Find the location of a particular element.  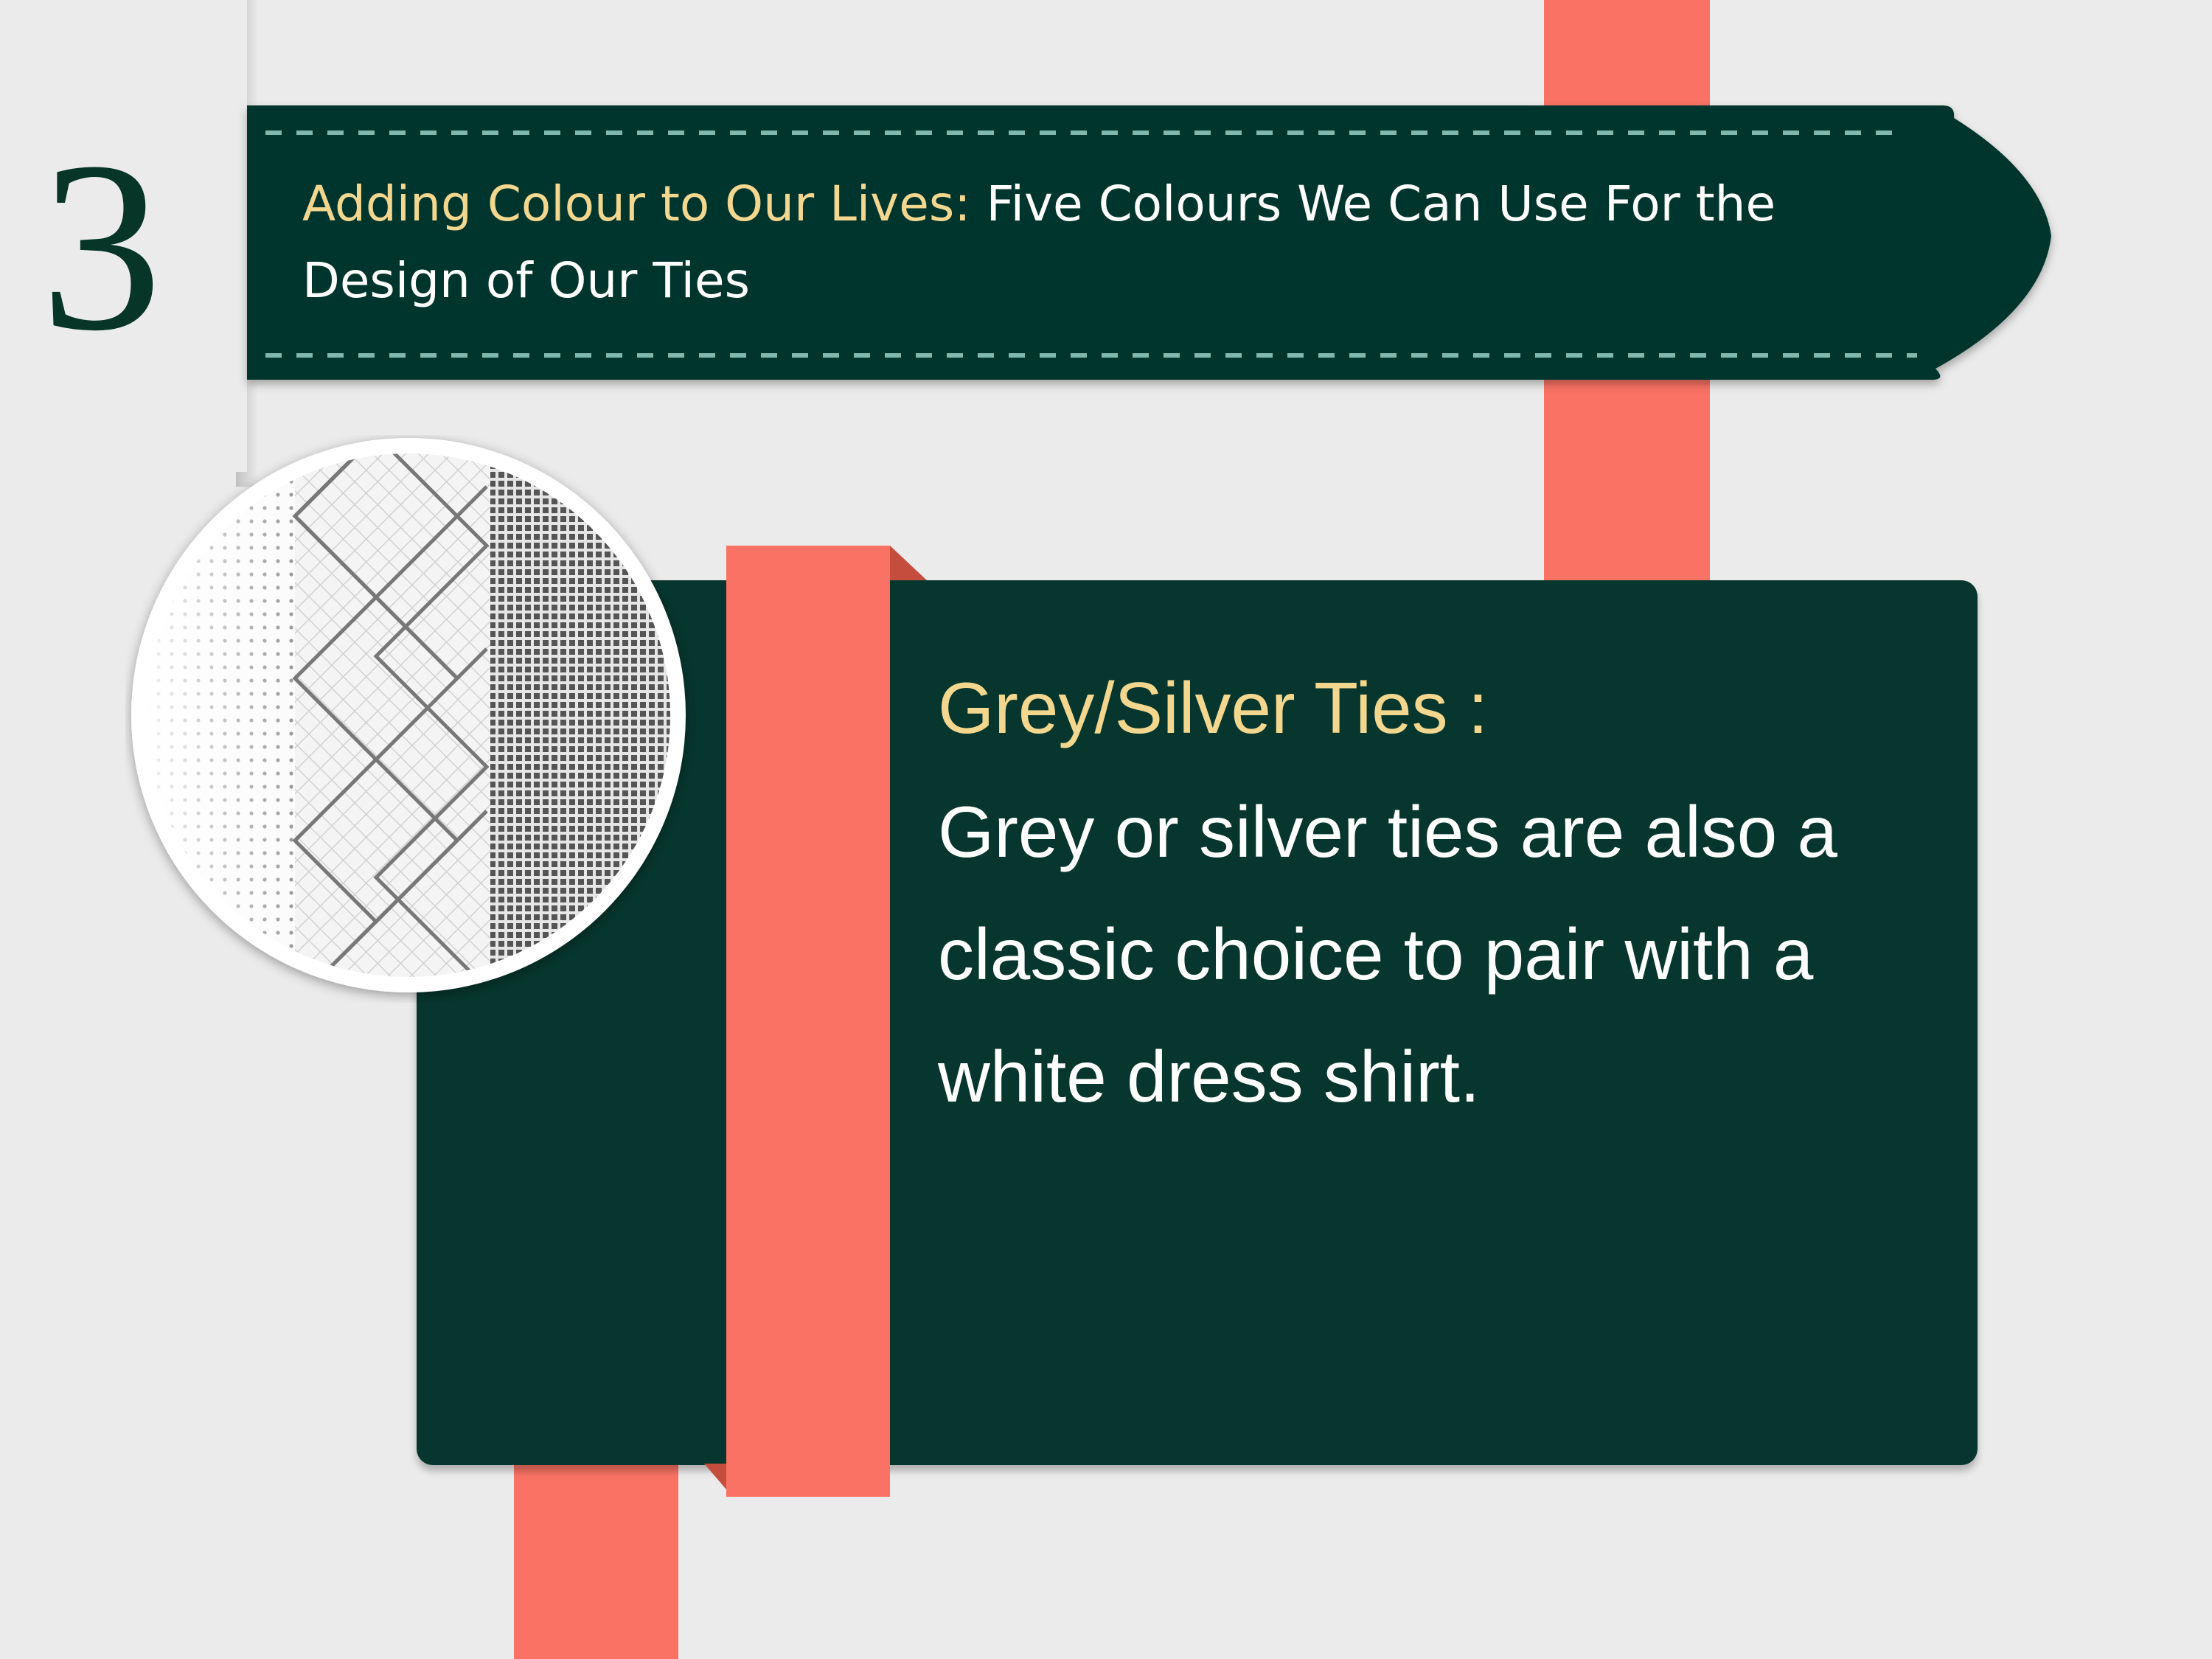

magnified-tie-texture-icon is located at coordinates (408, 715).